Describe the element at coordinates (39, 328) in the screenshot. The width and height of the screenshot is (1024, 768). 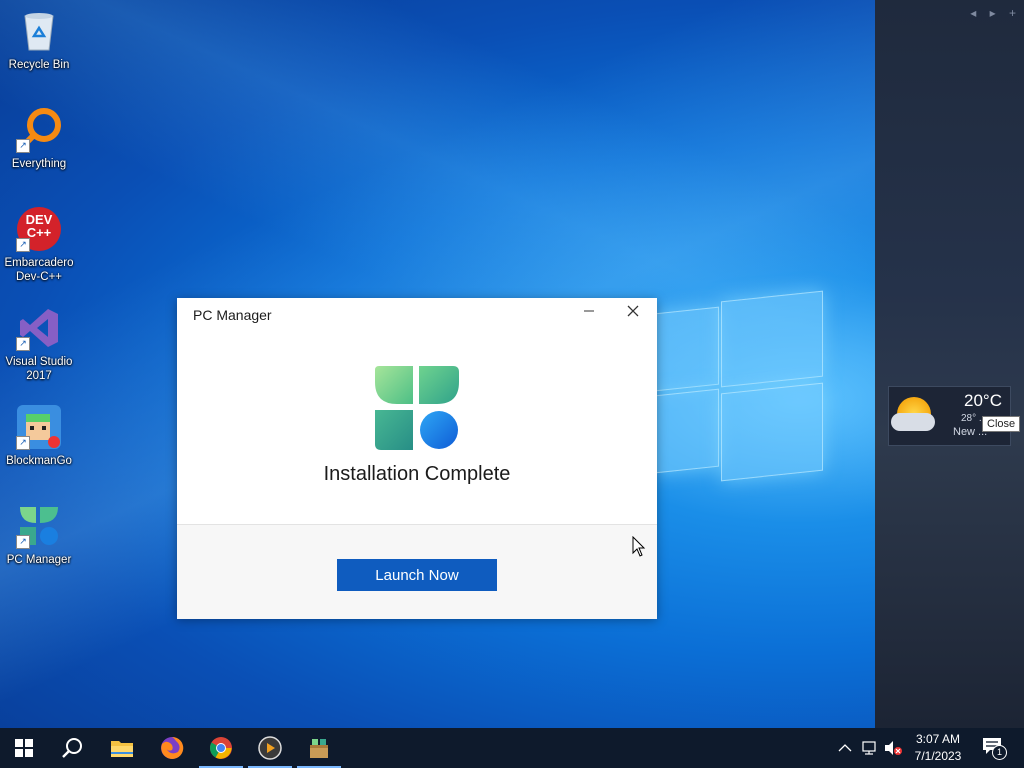
I see `visual-studio-icon: ↗` at that location.